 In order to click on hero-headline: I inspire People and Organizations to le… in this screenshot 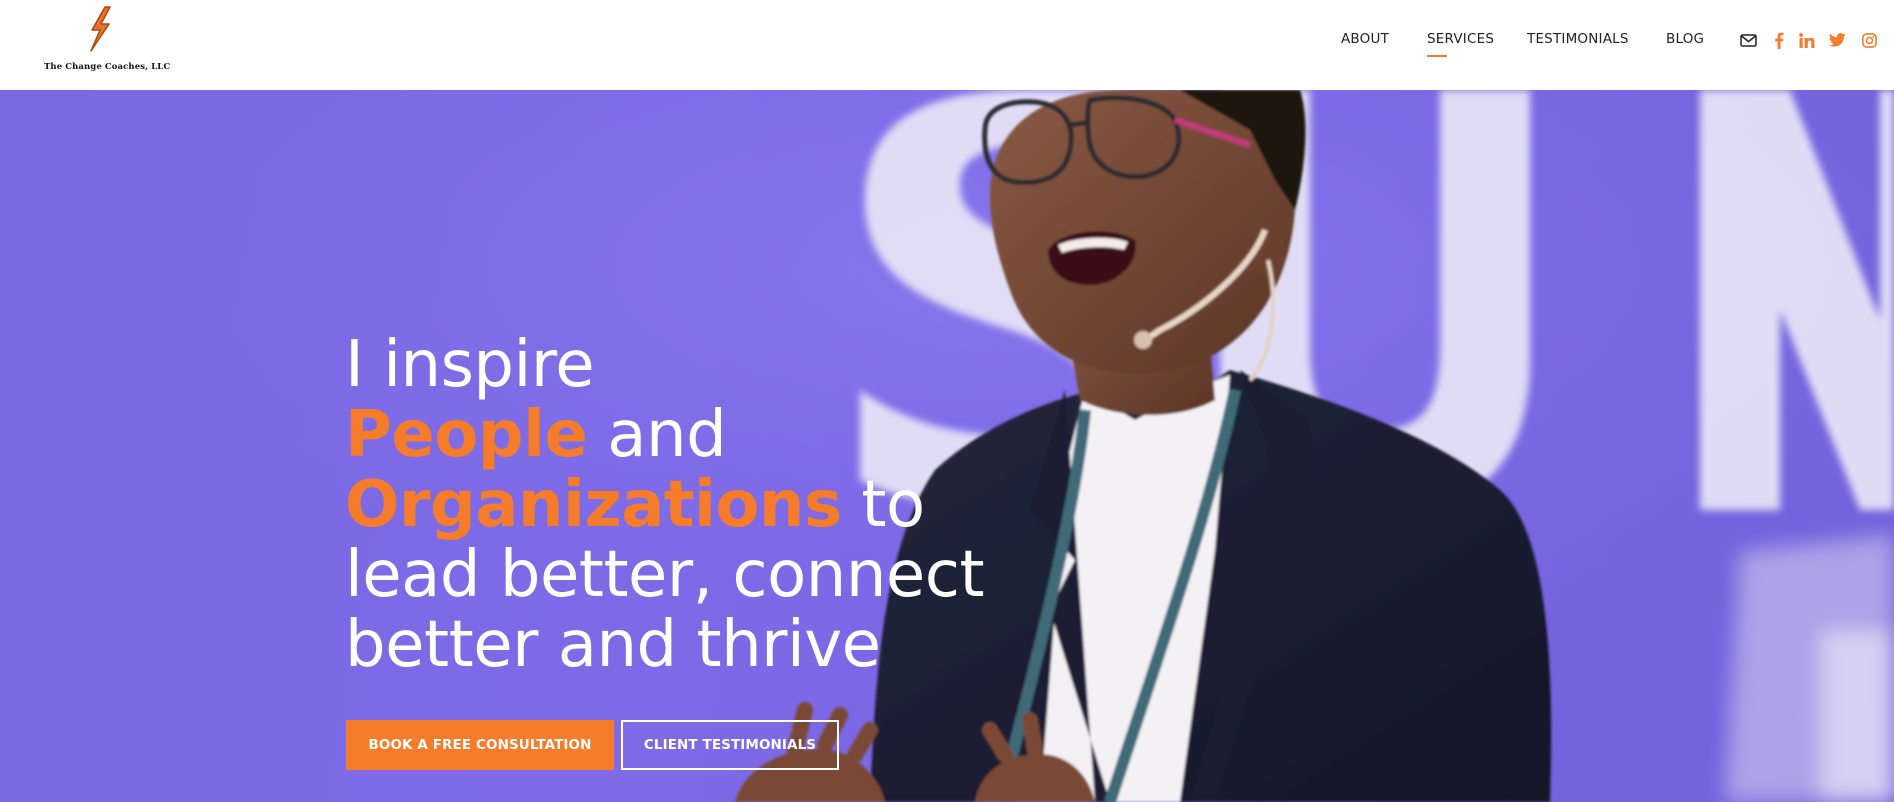, I will do `click(665, 505)`.